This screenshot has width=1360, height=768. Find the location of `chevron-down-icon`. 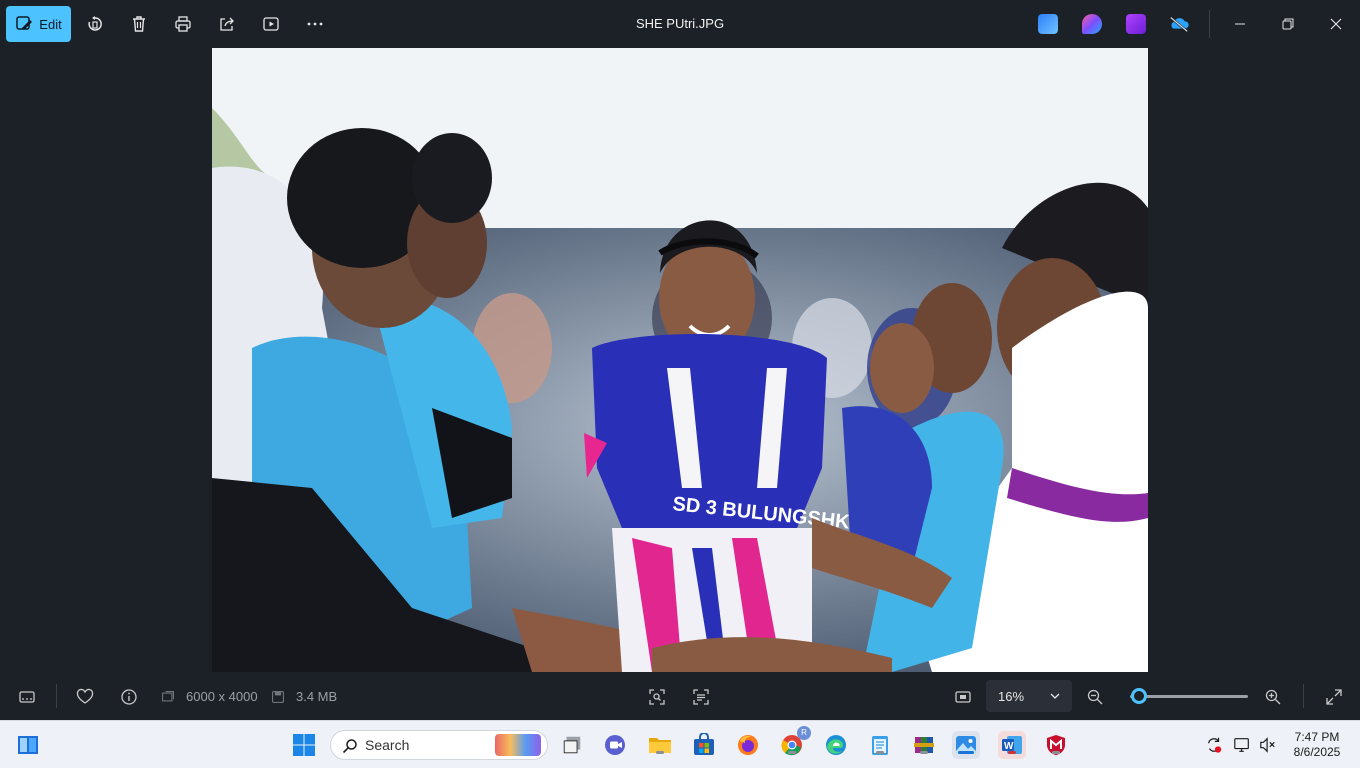

chevron-down-icon is located at coordinates (1055, 696).